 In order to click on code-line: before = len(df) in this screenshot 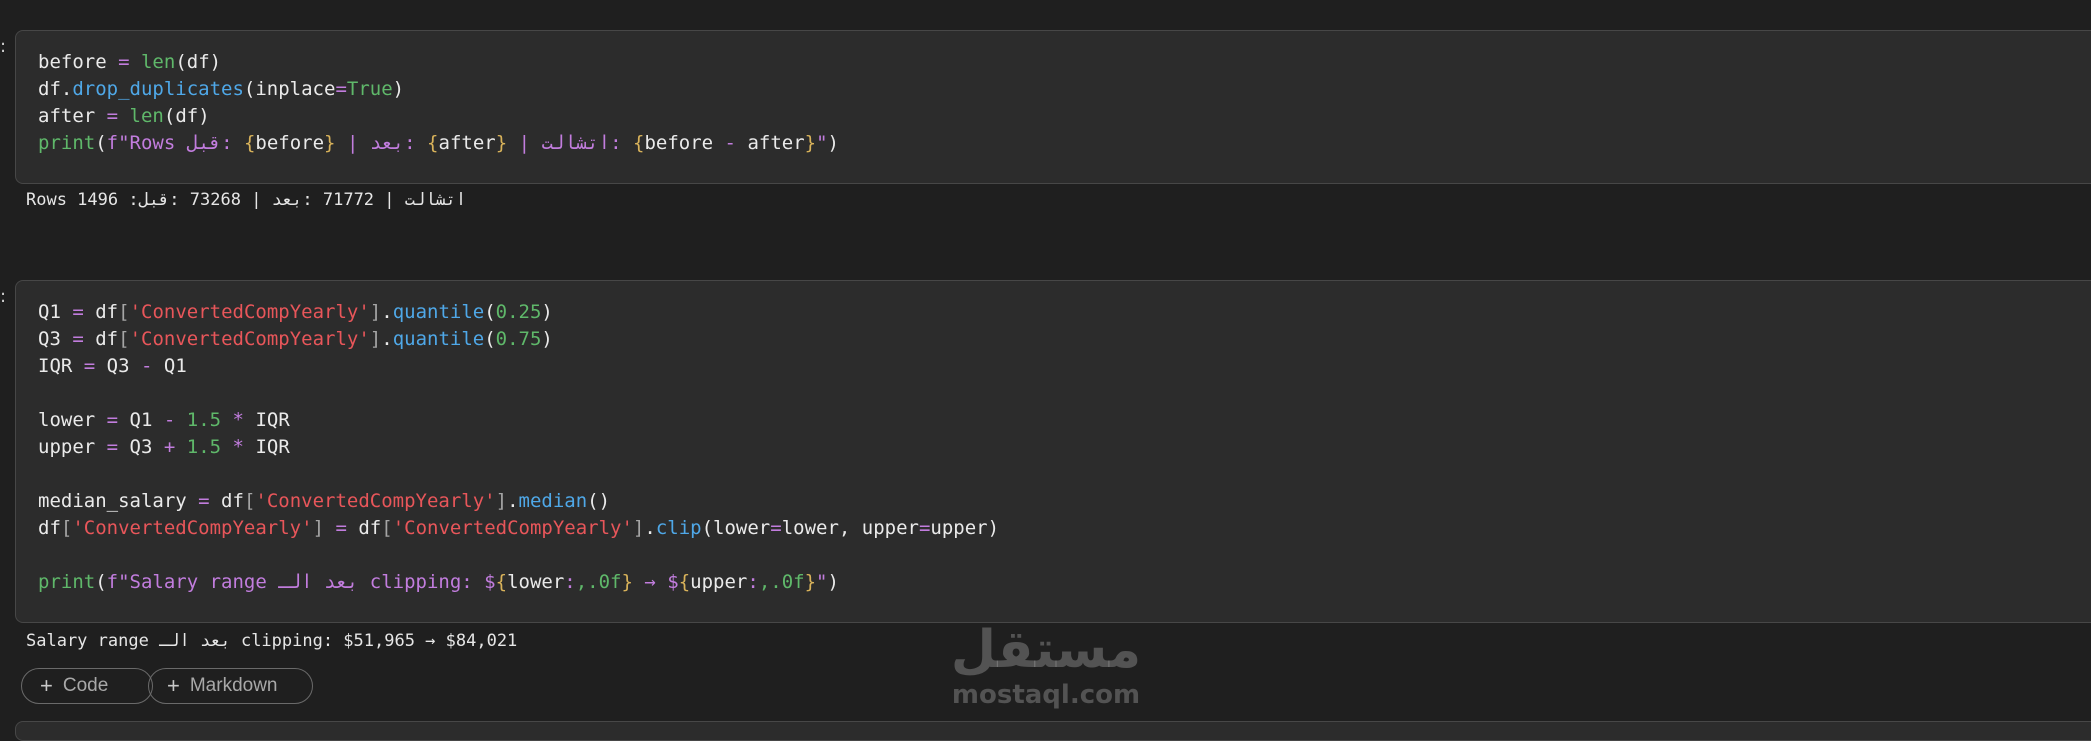, I will do `click(438, 62)`.